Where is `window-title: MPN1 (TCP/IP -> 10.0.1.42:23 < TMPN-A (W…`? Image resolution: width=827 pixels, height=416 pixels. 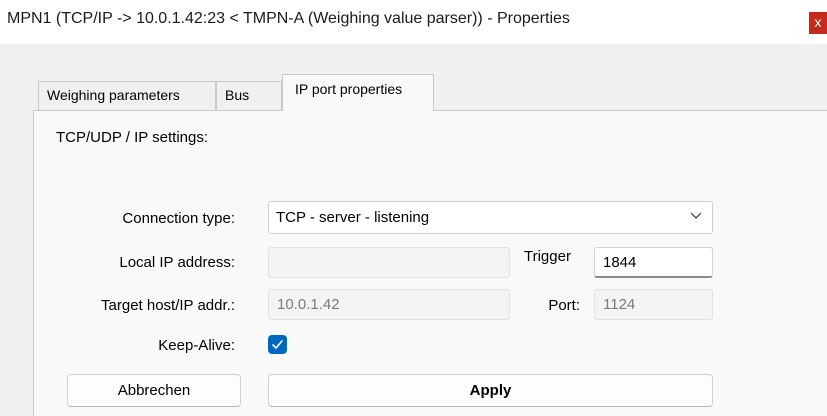
window-title: MPN1 (TCP/IP -> 10.0.1.42:23 < TMPN-A (W… is located at coordinates (288, 18).